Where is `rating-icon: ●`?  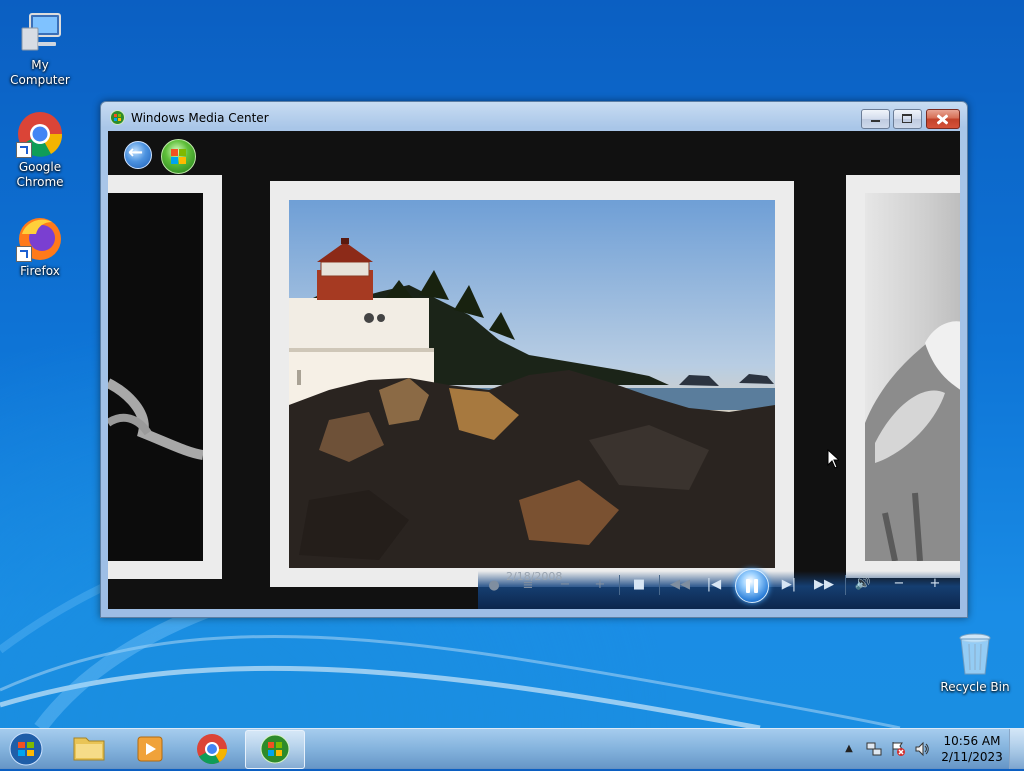
rating-icon: ● is located at coordinates (494, 586).